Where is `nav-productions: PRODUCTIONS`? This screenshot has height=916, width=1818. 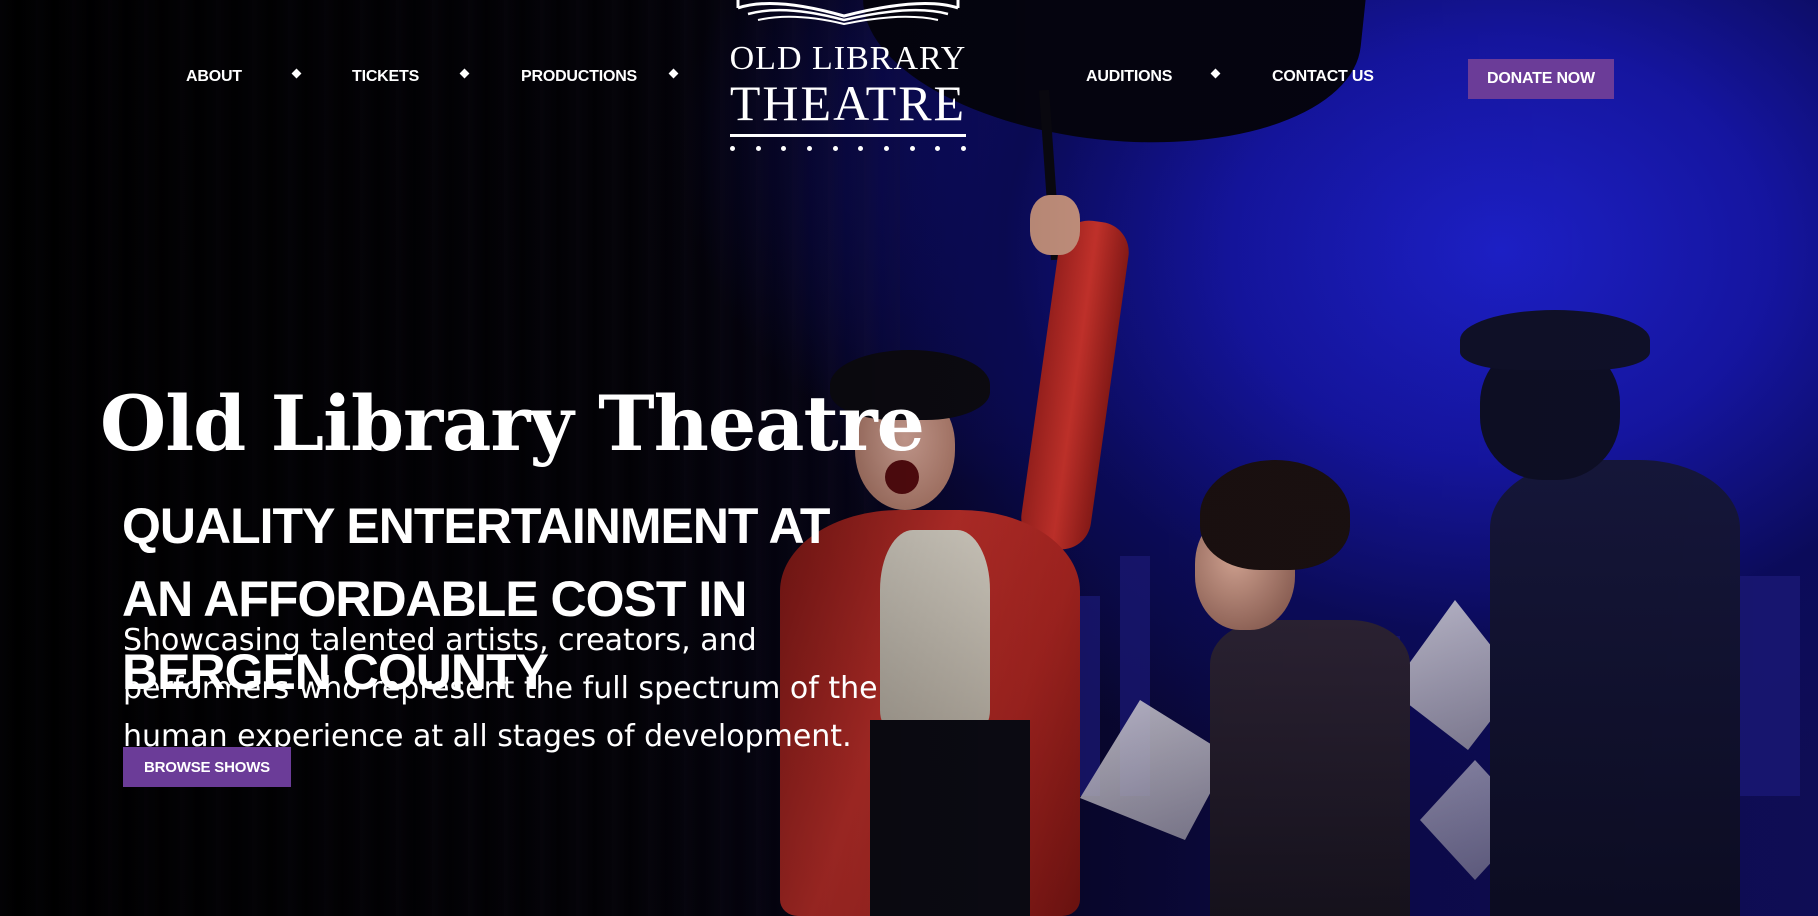 nav-productions: PRODUCTIONS is located at coordinates (579, 77).